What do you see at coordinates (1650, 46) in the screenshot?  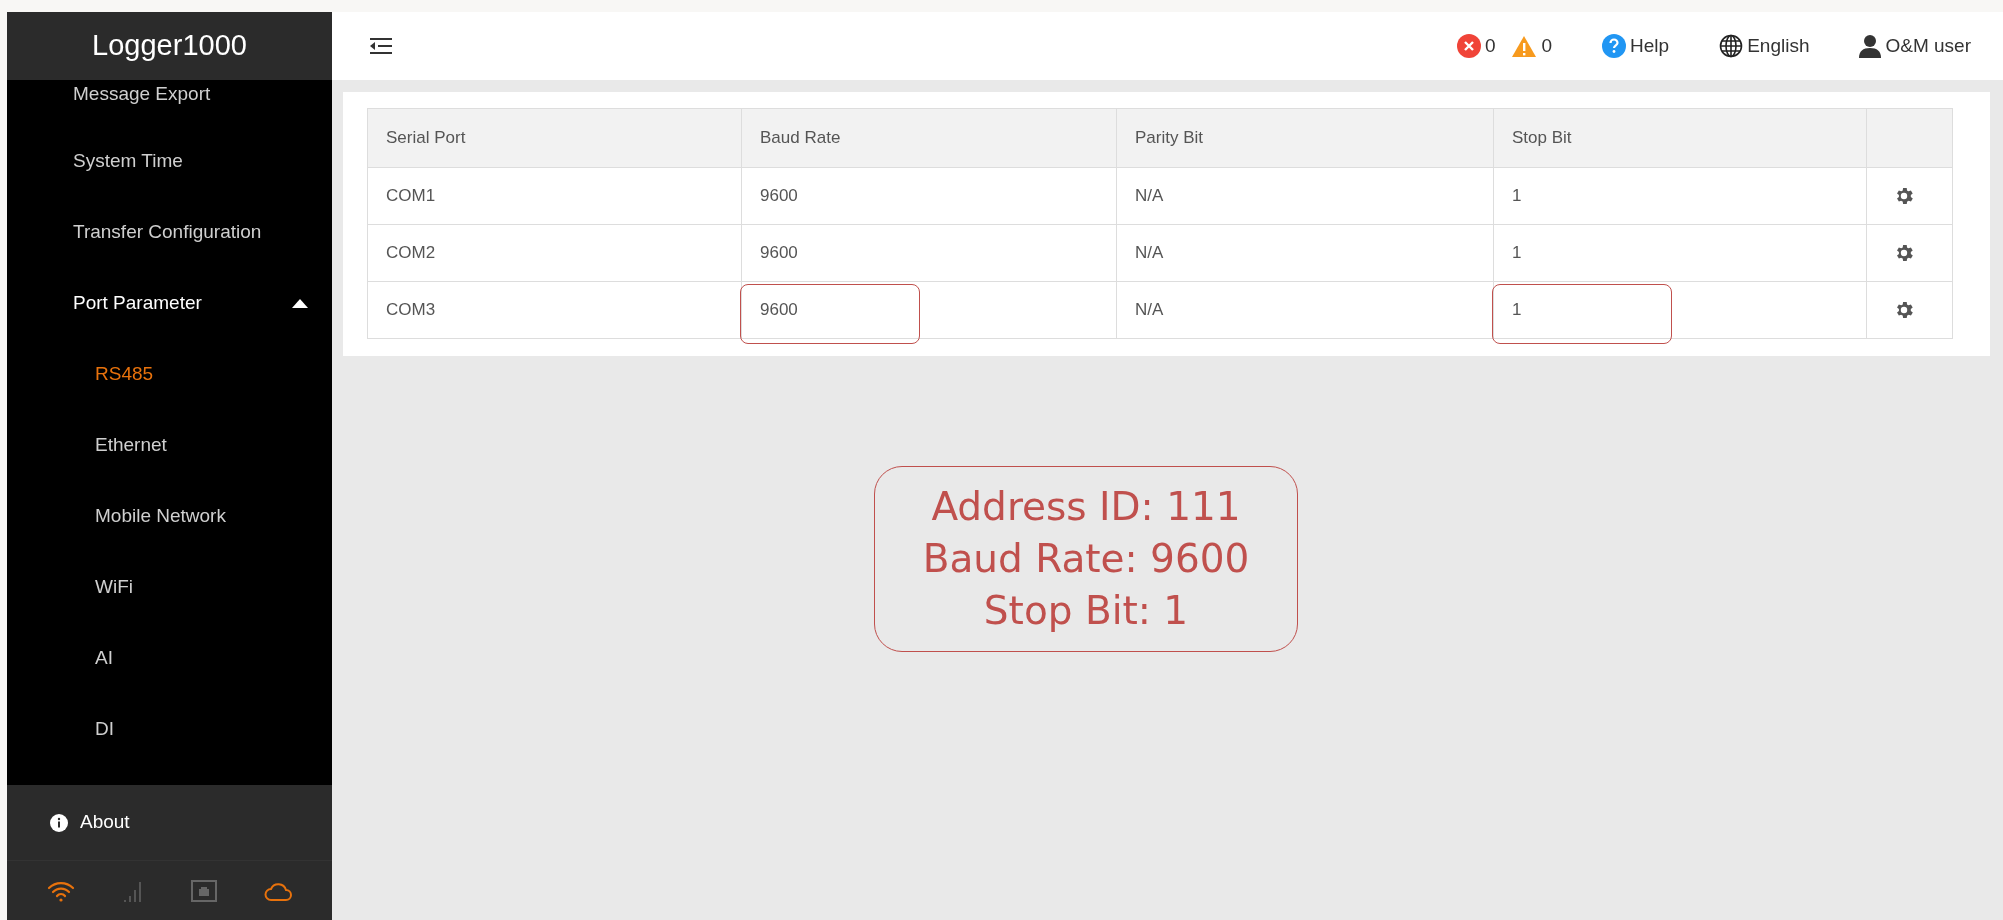 I see `help-link: Help` at bounding box center [1650, 46].